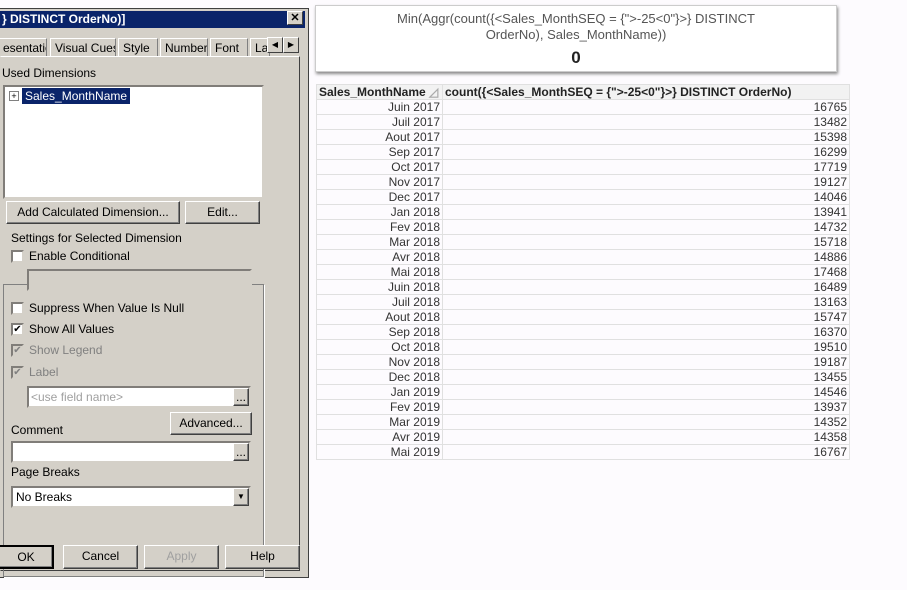  What do you see at coordinates (379, 137) in the screenshot?
I see `month-cell: Aout 2017` at bounding box center [379, 137].